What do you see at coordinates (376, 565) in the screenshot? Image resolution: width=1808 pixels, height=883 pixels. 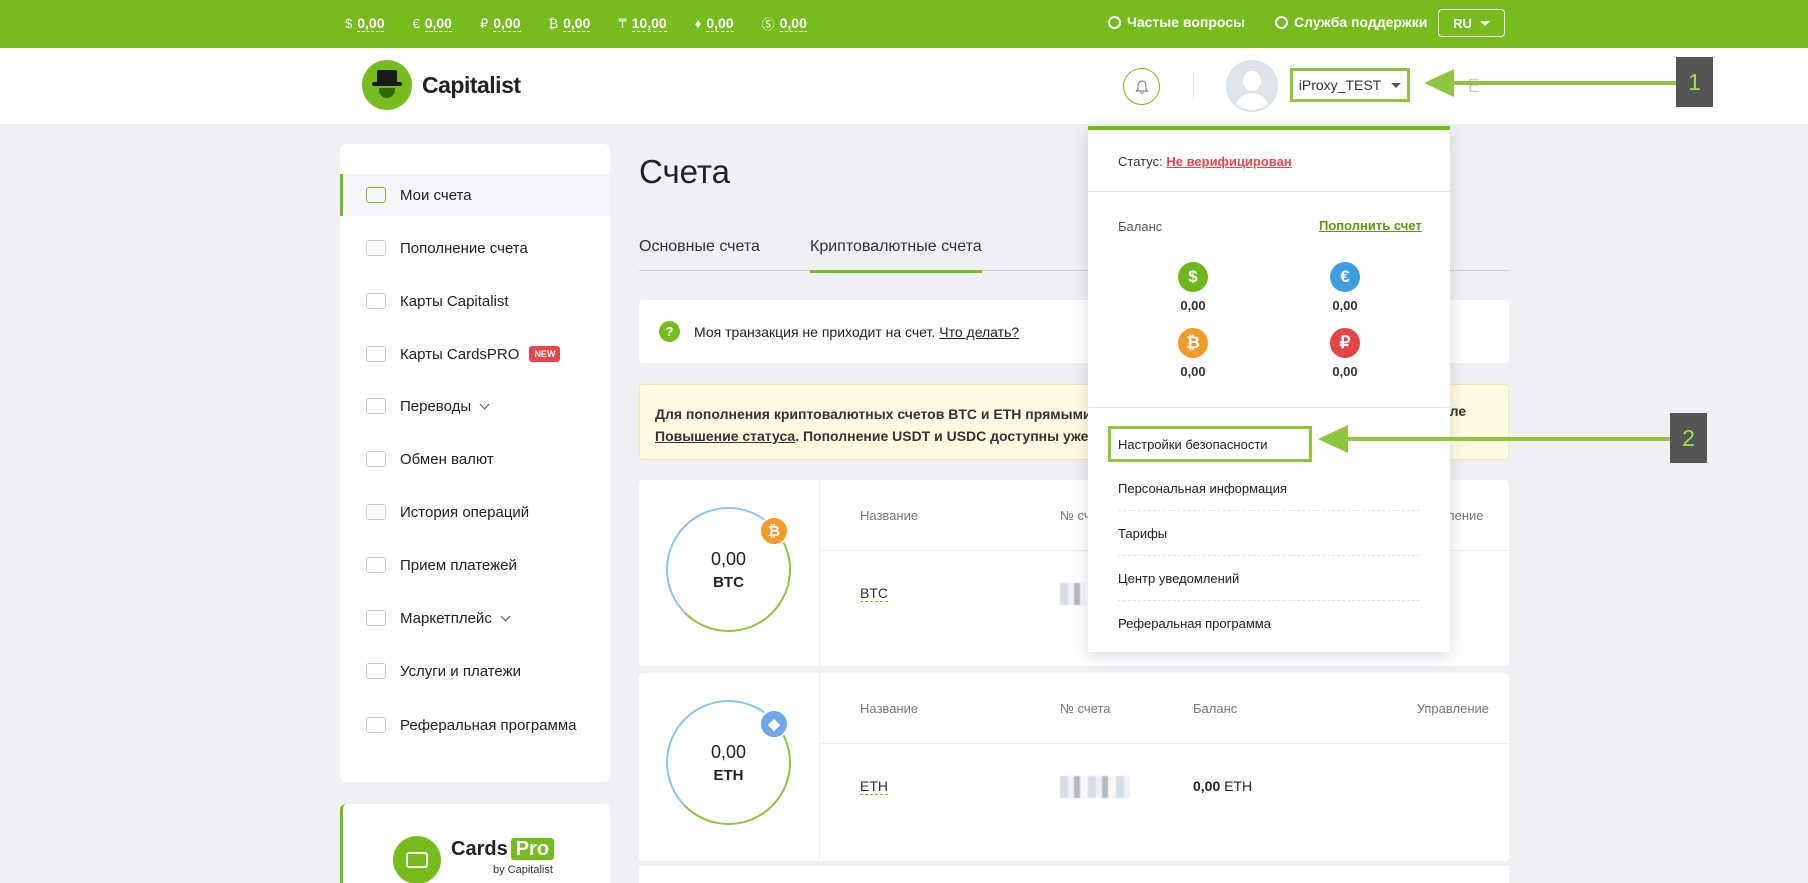 I see `money-hand-icon` at bounding box center [376, 565].